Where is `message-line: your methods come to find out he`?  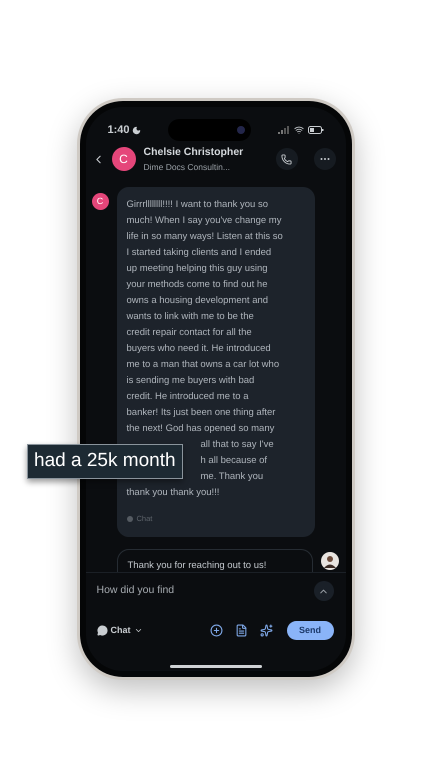 message-line: your methods come to find out he is located at coordinates (197, 285).